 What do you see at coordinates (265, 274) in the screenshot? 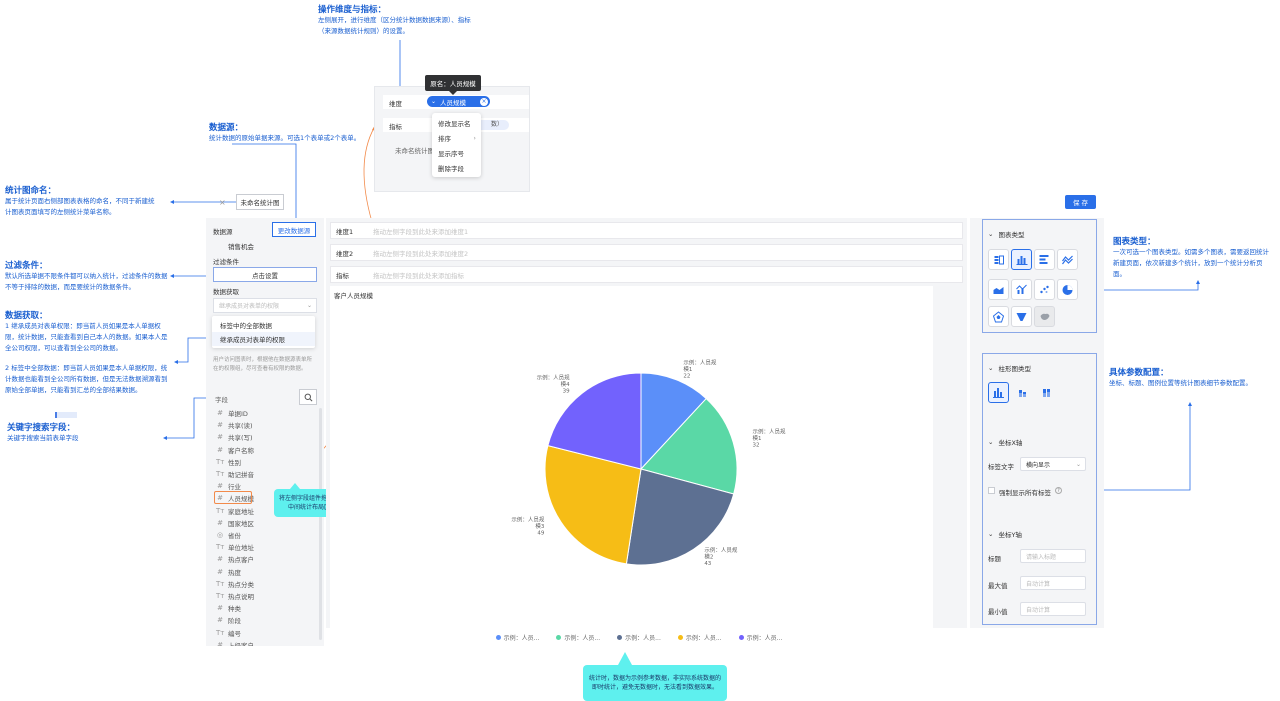
I see `filter-button: 点击设置` at bounding box center [265, 274].